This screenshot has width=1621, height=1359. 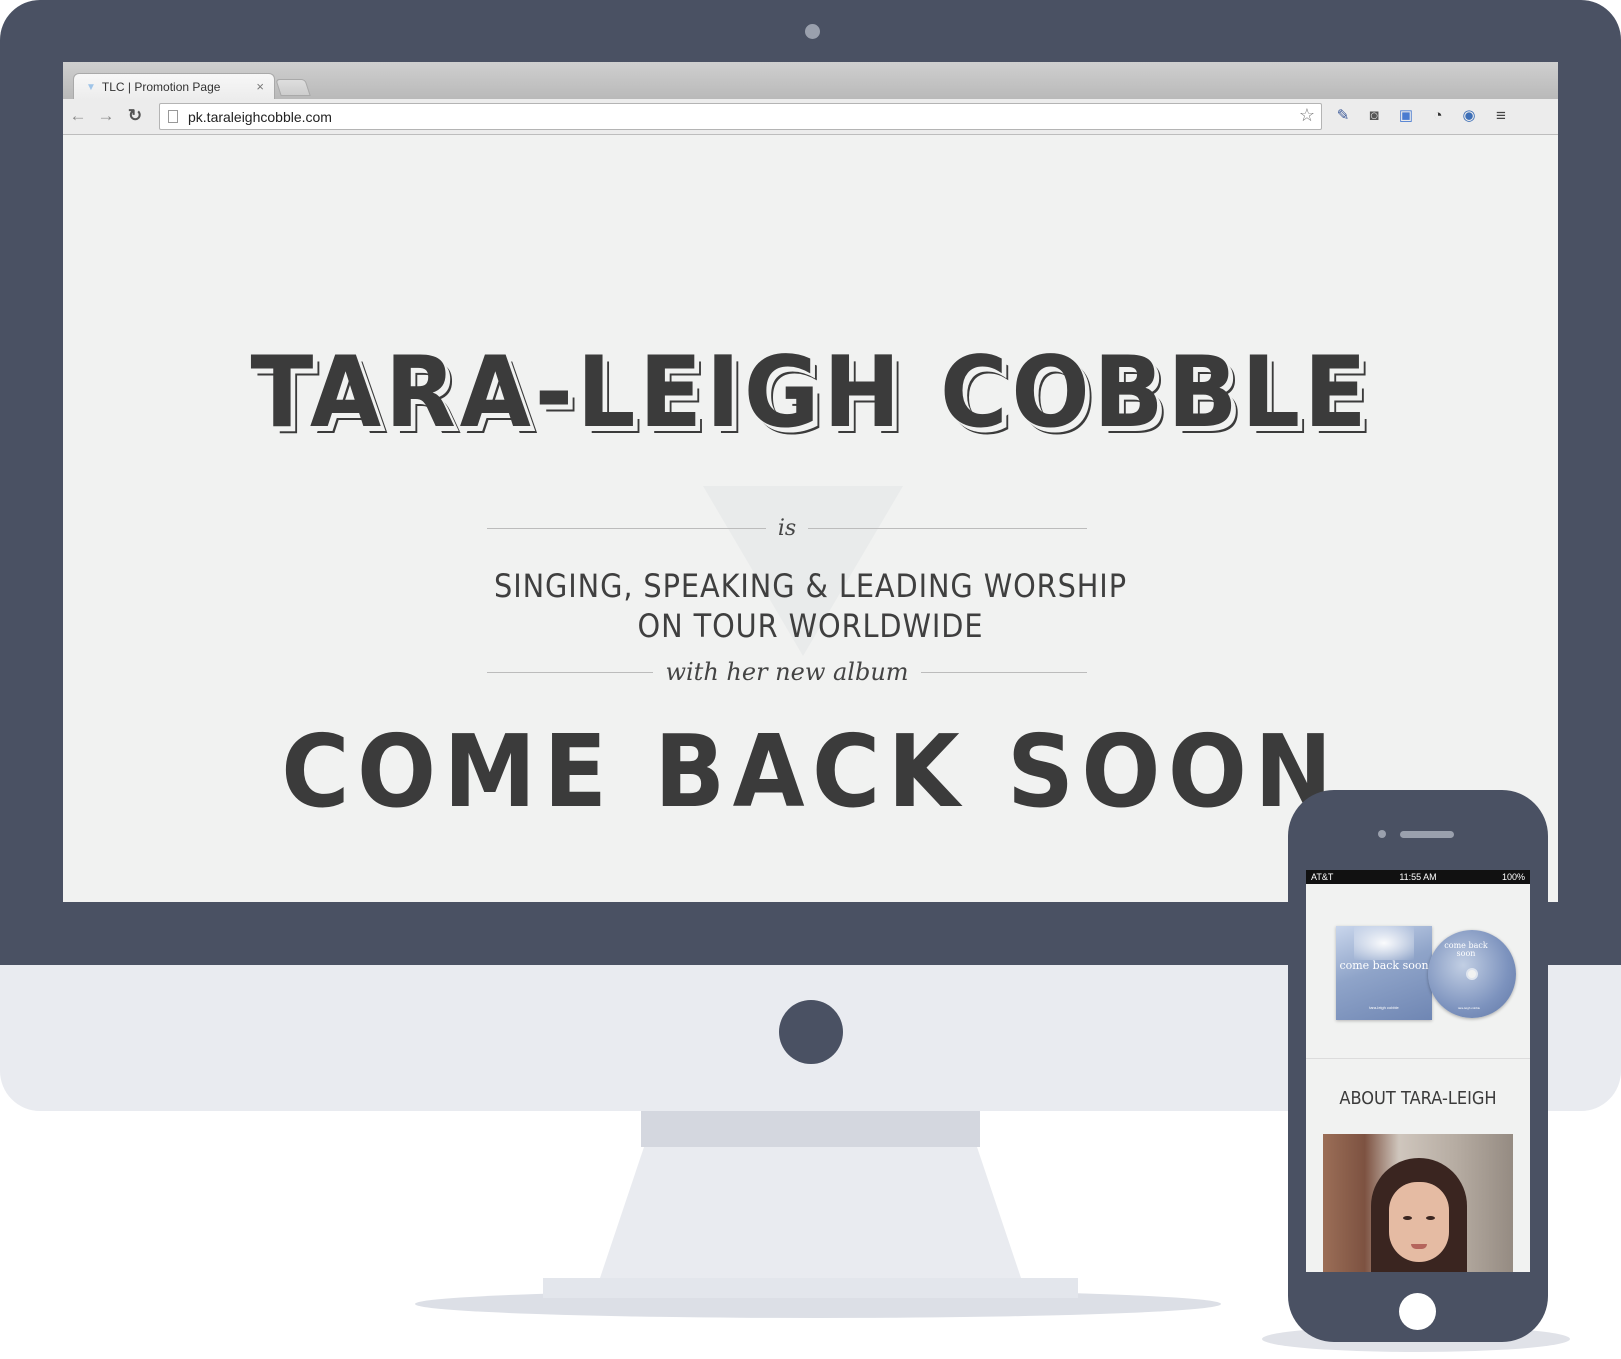 I want to click on home-button, so click(x=1417, y=1311).